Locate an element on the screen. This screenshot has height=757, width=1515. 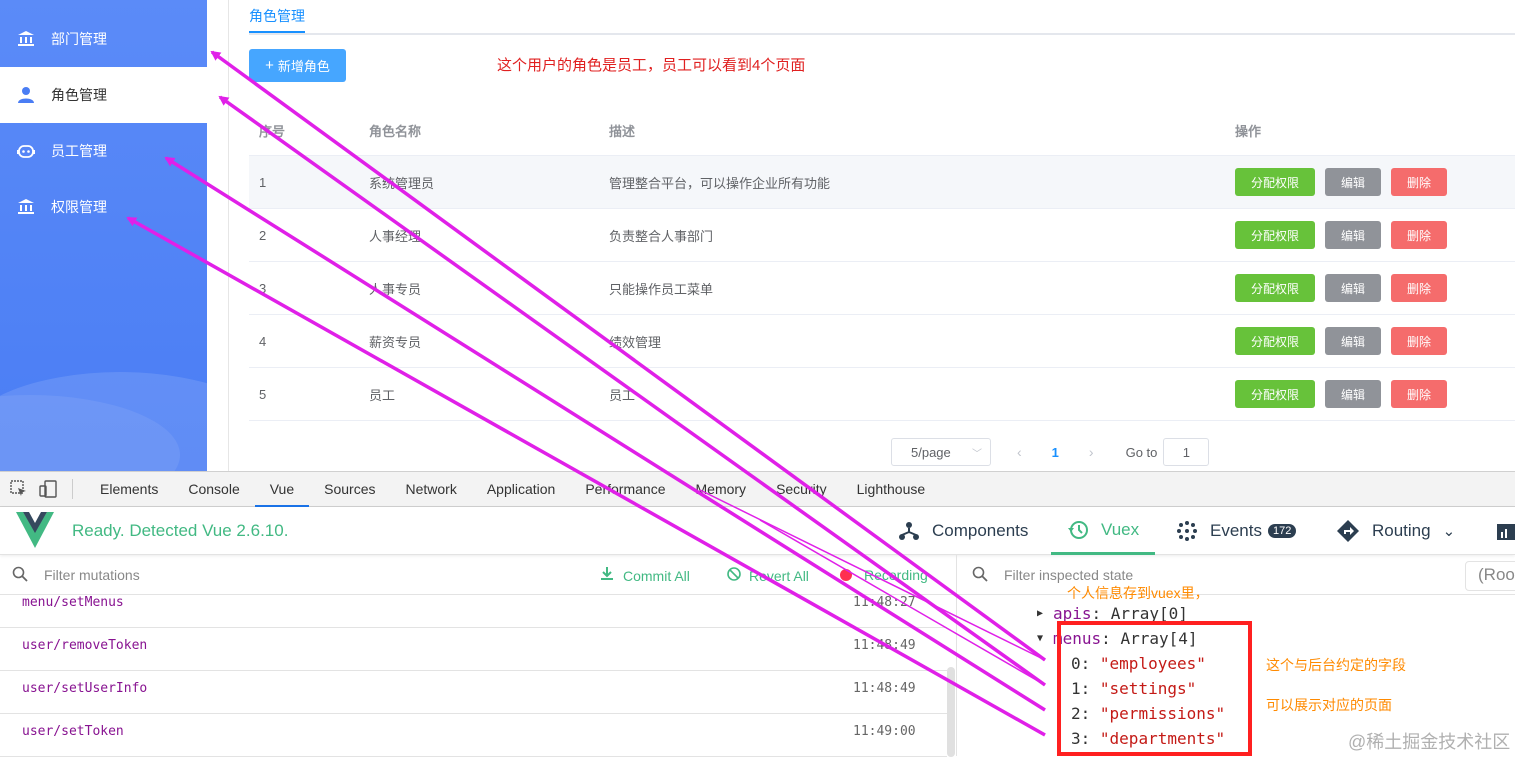
sidebar-item-employees: 员工管理 is located at coordinates (103, 151).